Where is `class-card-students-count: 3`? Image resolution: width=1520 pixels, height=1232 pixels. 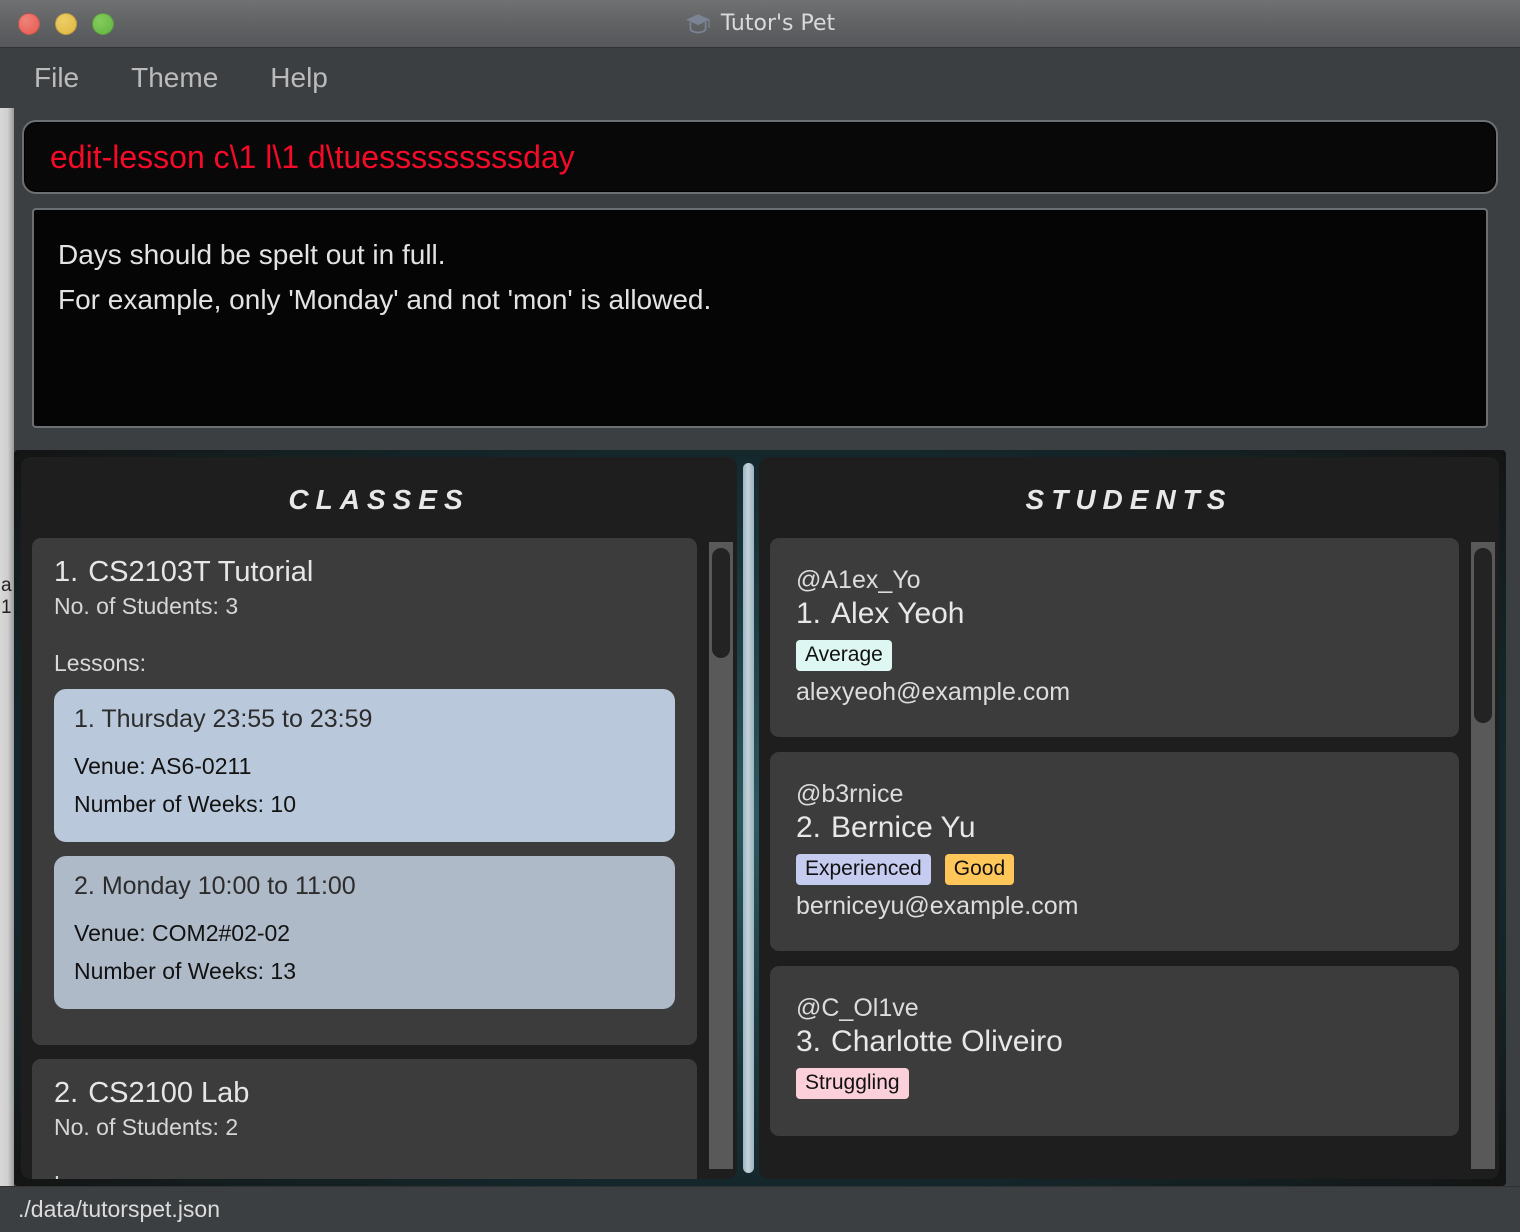 class-card-students-count: 3 is located at coordinates (232, 606).